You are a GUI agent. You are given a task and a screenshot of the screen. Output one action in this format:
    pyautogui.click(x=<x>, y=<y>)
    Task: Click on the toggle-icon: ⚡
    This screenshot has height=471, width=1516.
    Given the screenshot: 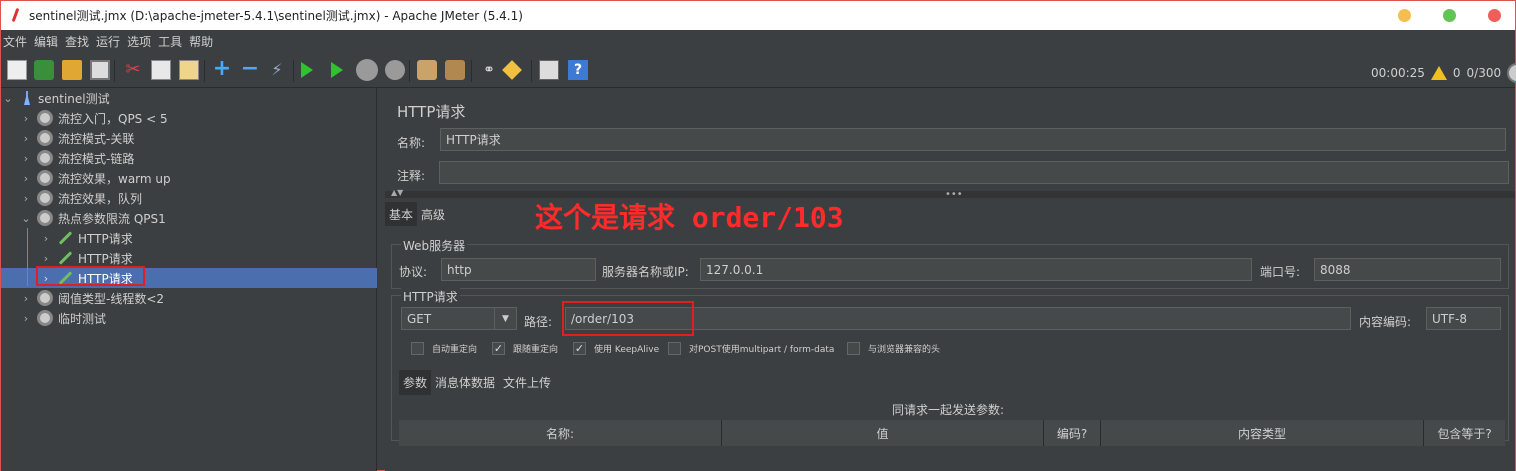 What is the action you would take?
    pyautogui.click(x=277, y=70)
    